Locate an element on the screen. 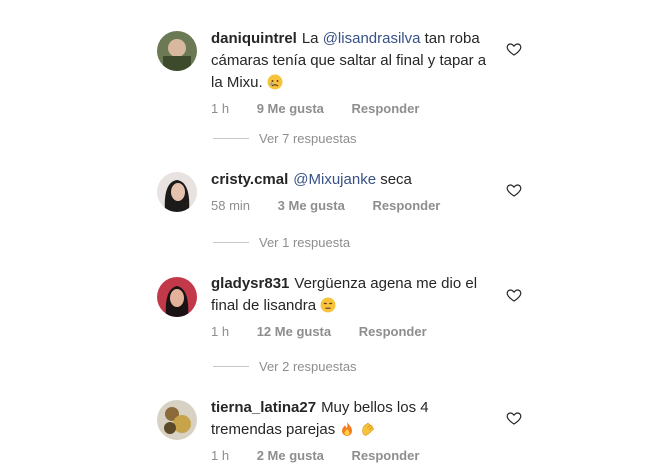 The width and height of the screenshot is (650, 470). username-link: tierna_latina27 is located at coordinates (263, 407).